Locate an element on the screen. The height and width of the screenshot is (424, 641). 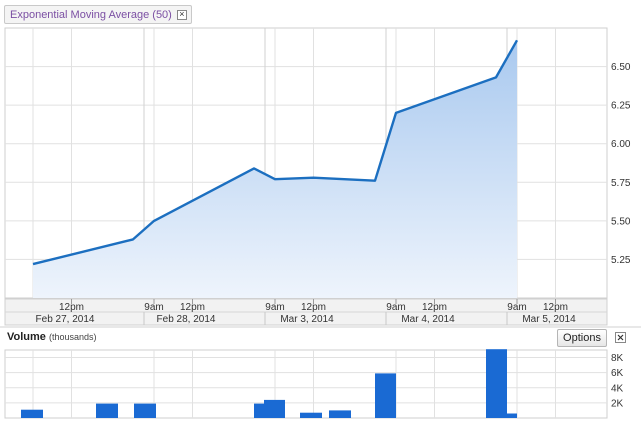
indicator-tag: Exponential Moving Average (50) × is located at coordinates (98, 14).